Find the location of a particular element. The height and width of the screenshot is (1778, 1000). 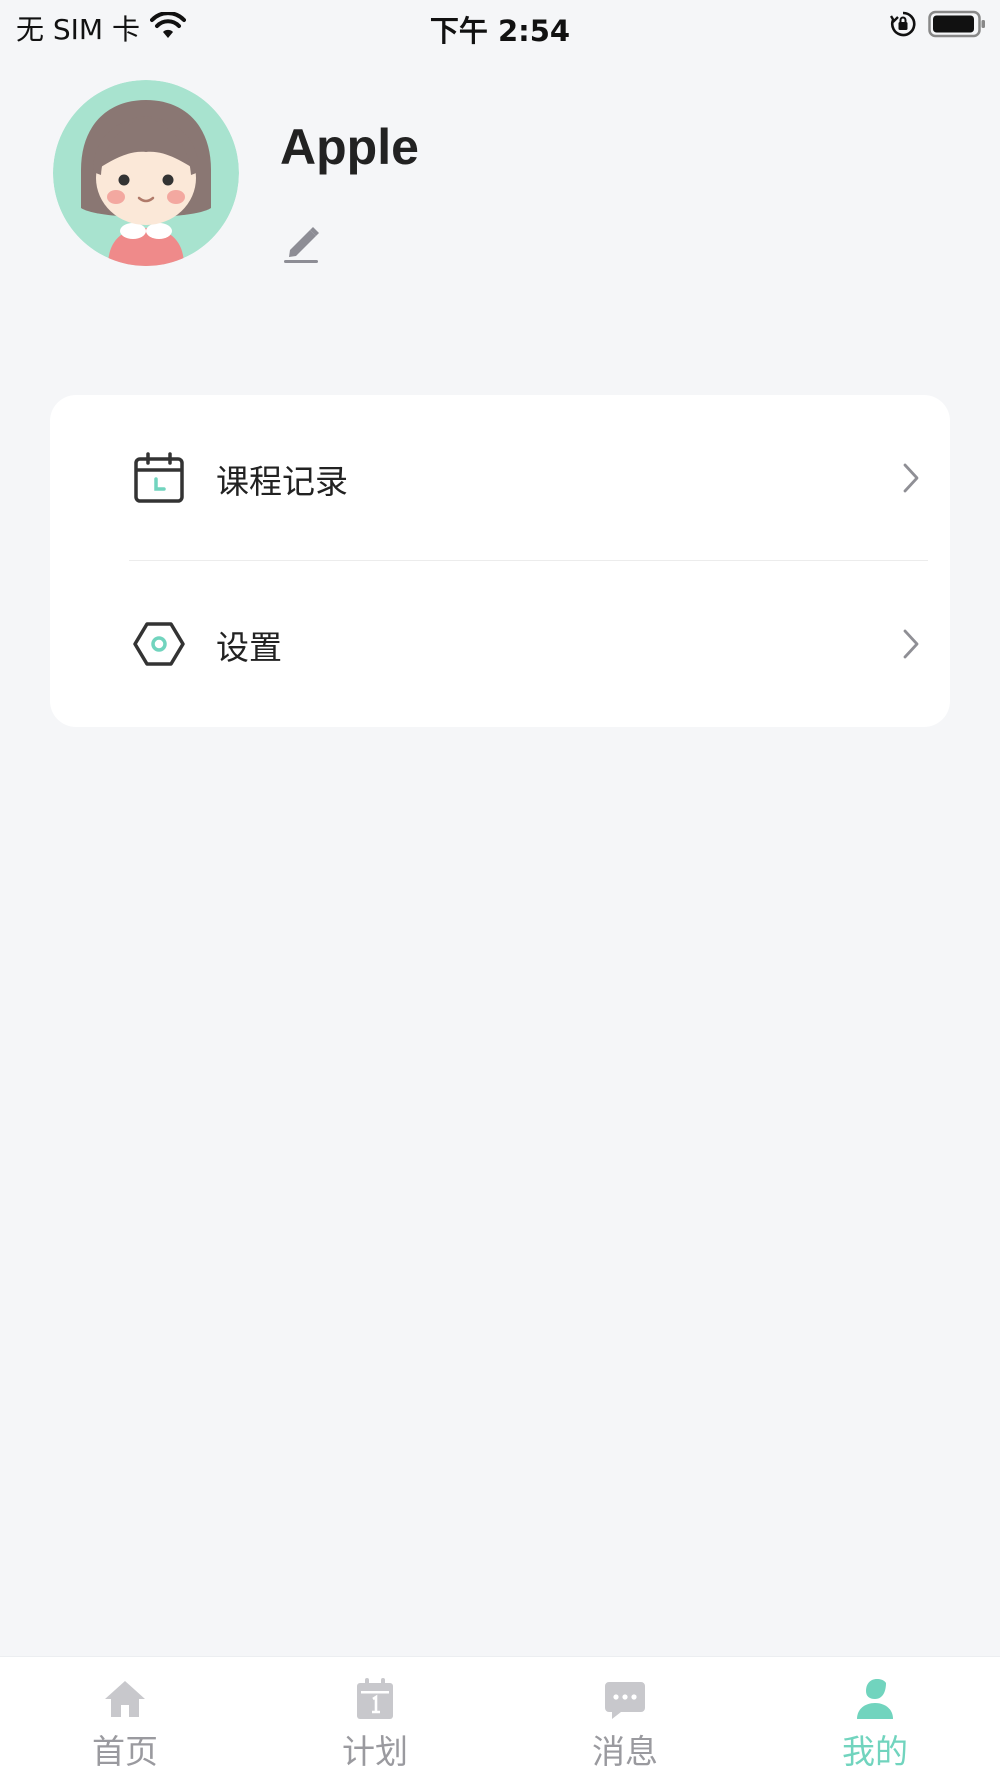

tab-mine-label: 我的 is located at coordinates (875, 1751).